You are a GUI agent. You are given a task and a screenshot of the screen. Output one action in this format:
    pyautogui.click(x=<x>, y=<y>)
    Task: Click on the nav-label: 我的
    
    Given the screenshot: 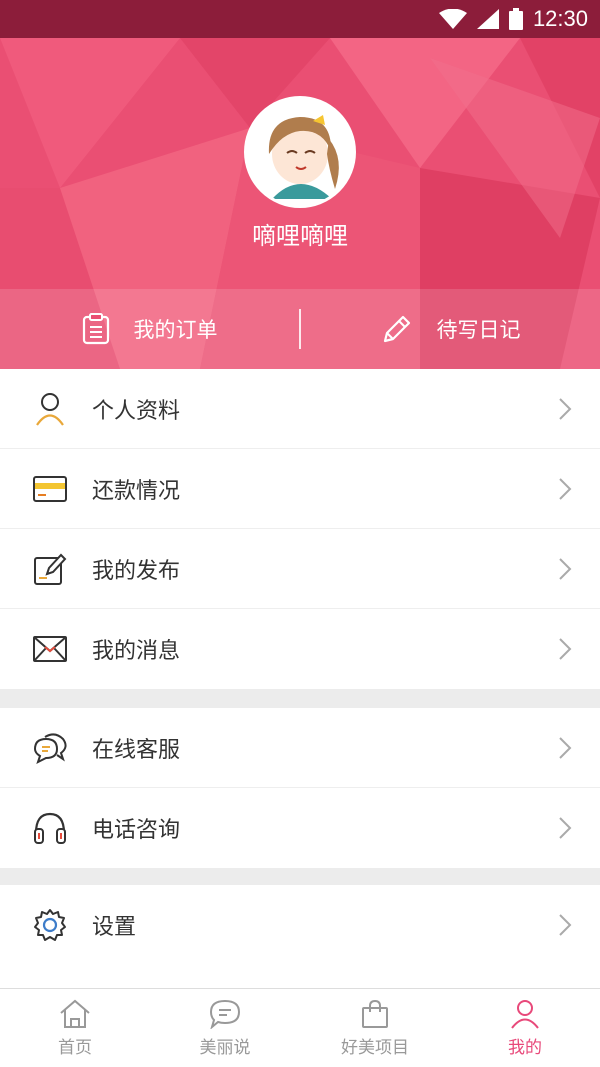 What is the action you would take?
    pyautogui.click(x=525, y=1048)
    